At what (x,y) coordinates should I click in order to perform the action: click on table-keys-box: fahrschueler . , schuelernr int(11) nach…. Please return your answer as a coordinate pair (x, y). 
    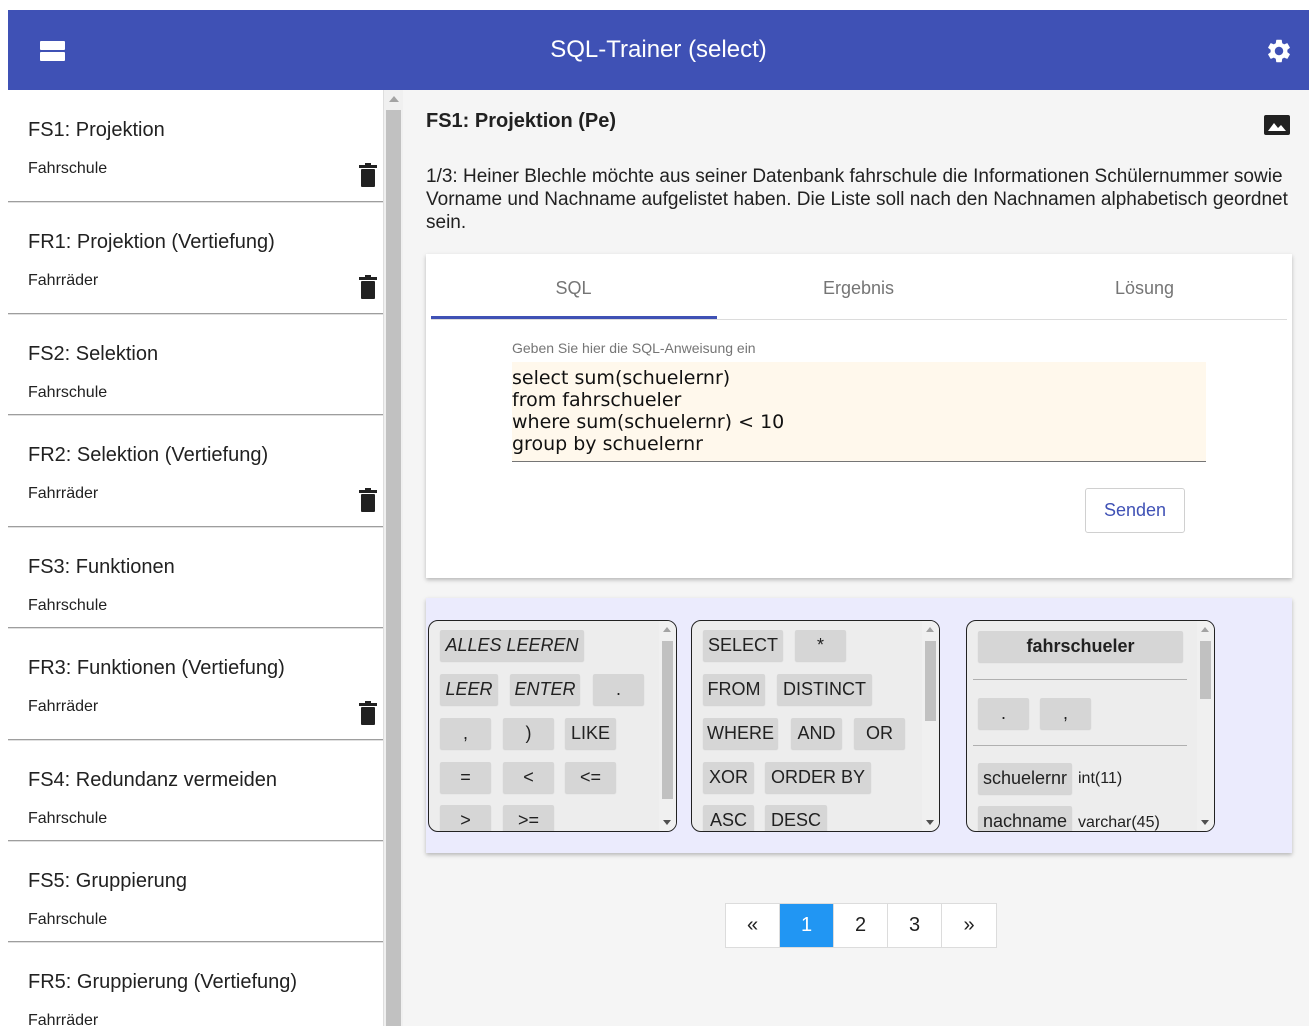
    Looking at the image, I should click on (1090, 726).